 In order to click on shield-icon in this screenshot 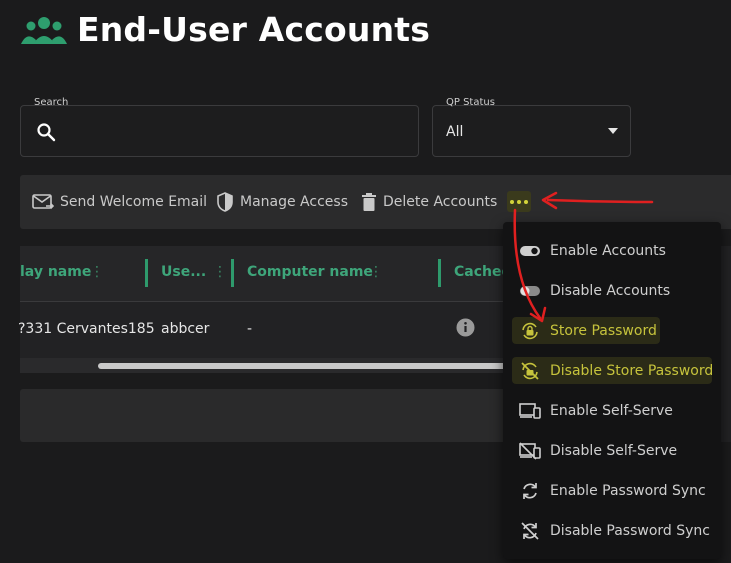, I will do `click(225, 202)`.